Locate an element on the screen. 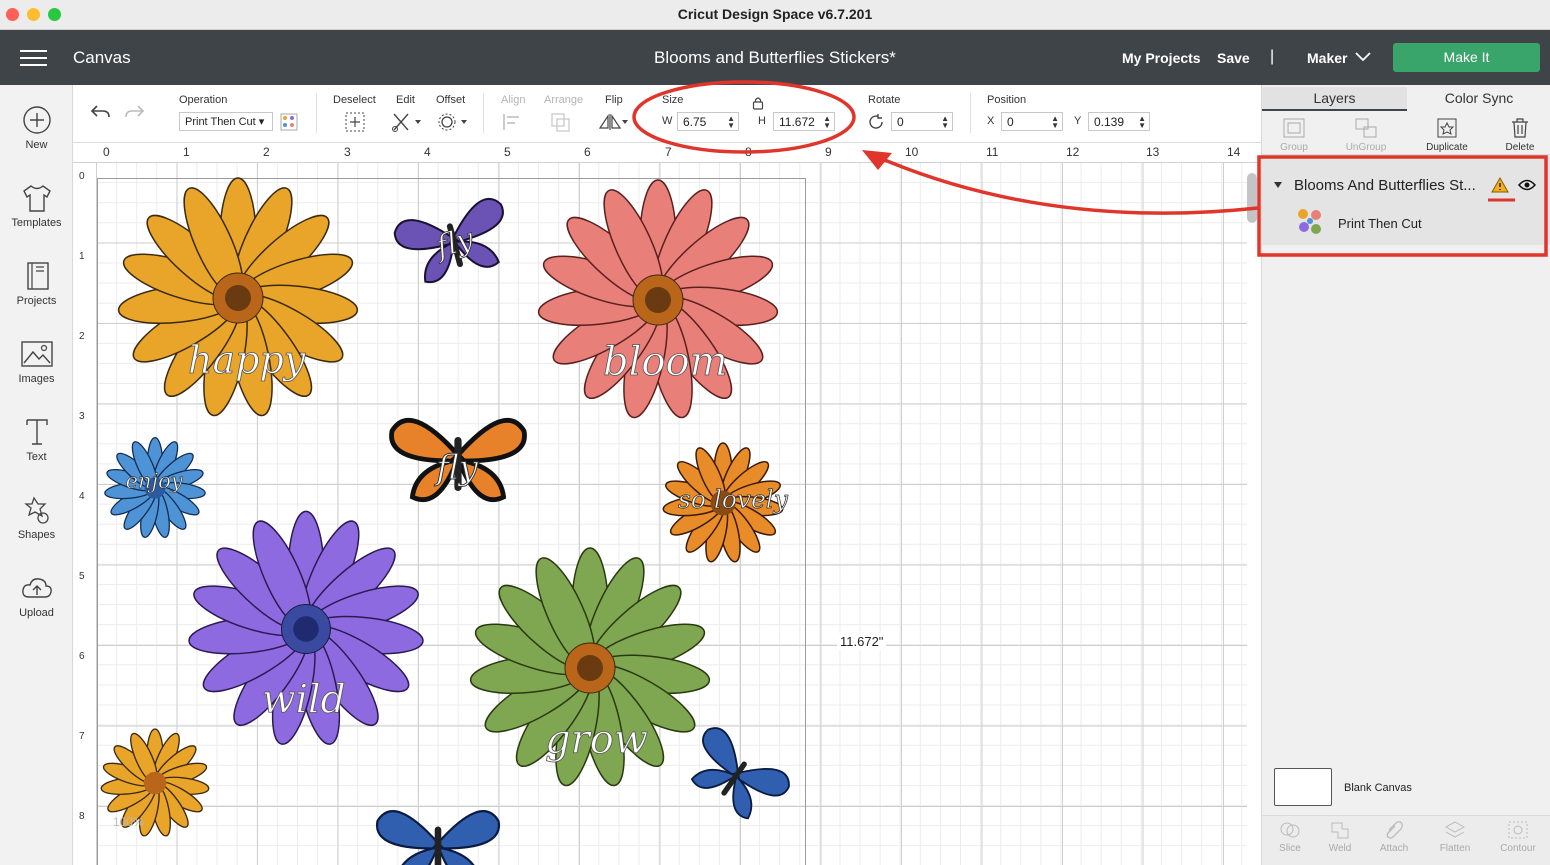 The height and width of the screenshot is (865, 1550). ruler-tick-label: 13 is located at coordinates (1153, 152).